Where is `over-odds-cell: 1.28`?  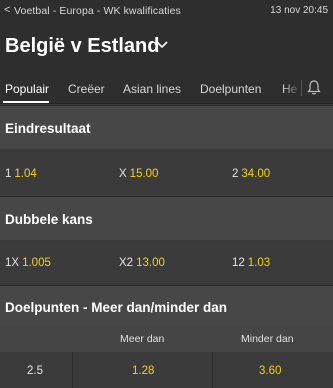 over-odds-cell: 1.28 is located at coordinates (143, 370).